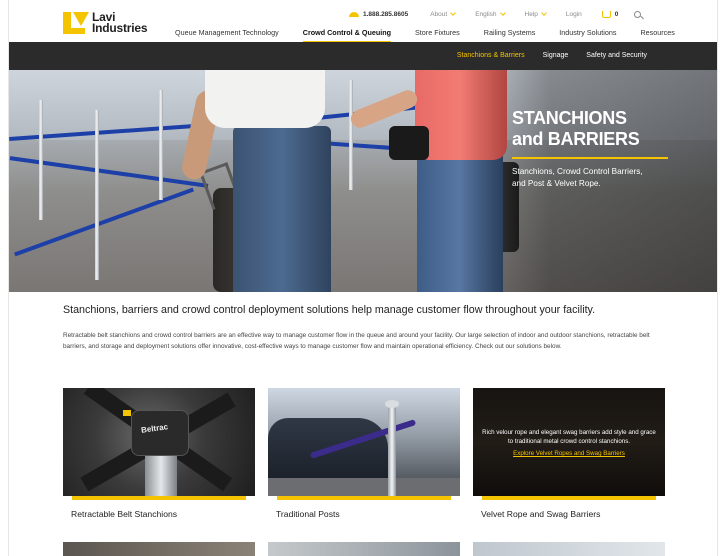  I want to click on stanchion-head, so click(160, 433).